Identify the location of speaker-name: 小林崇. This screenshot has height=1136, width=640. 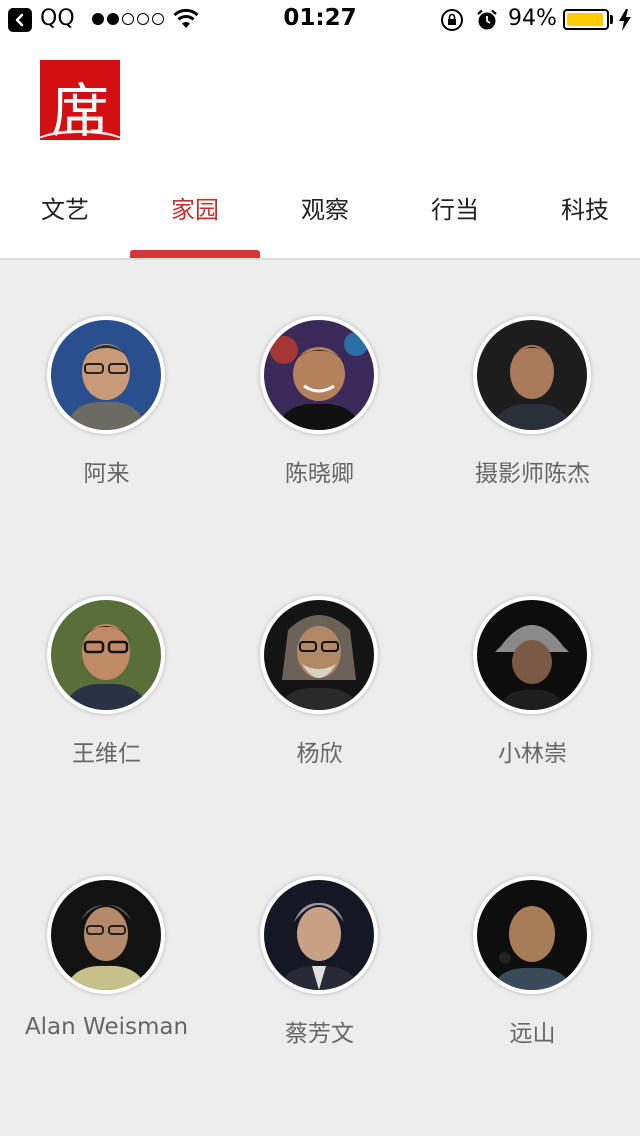
(532, 754).